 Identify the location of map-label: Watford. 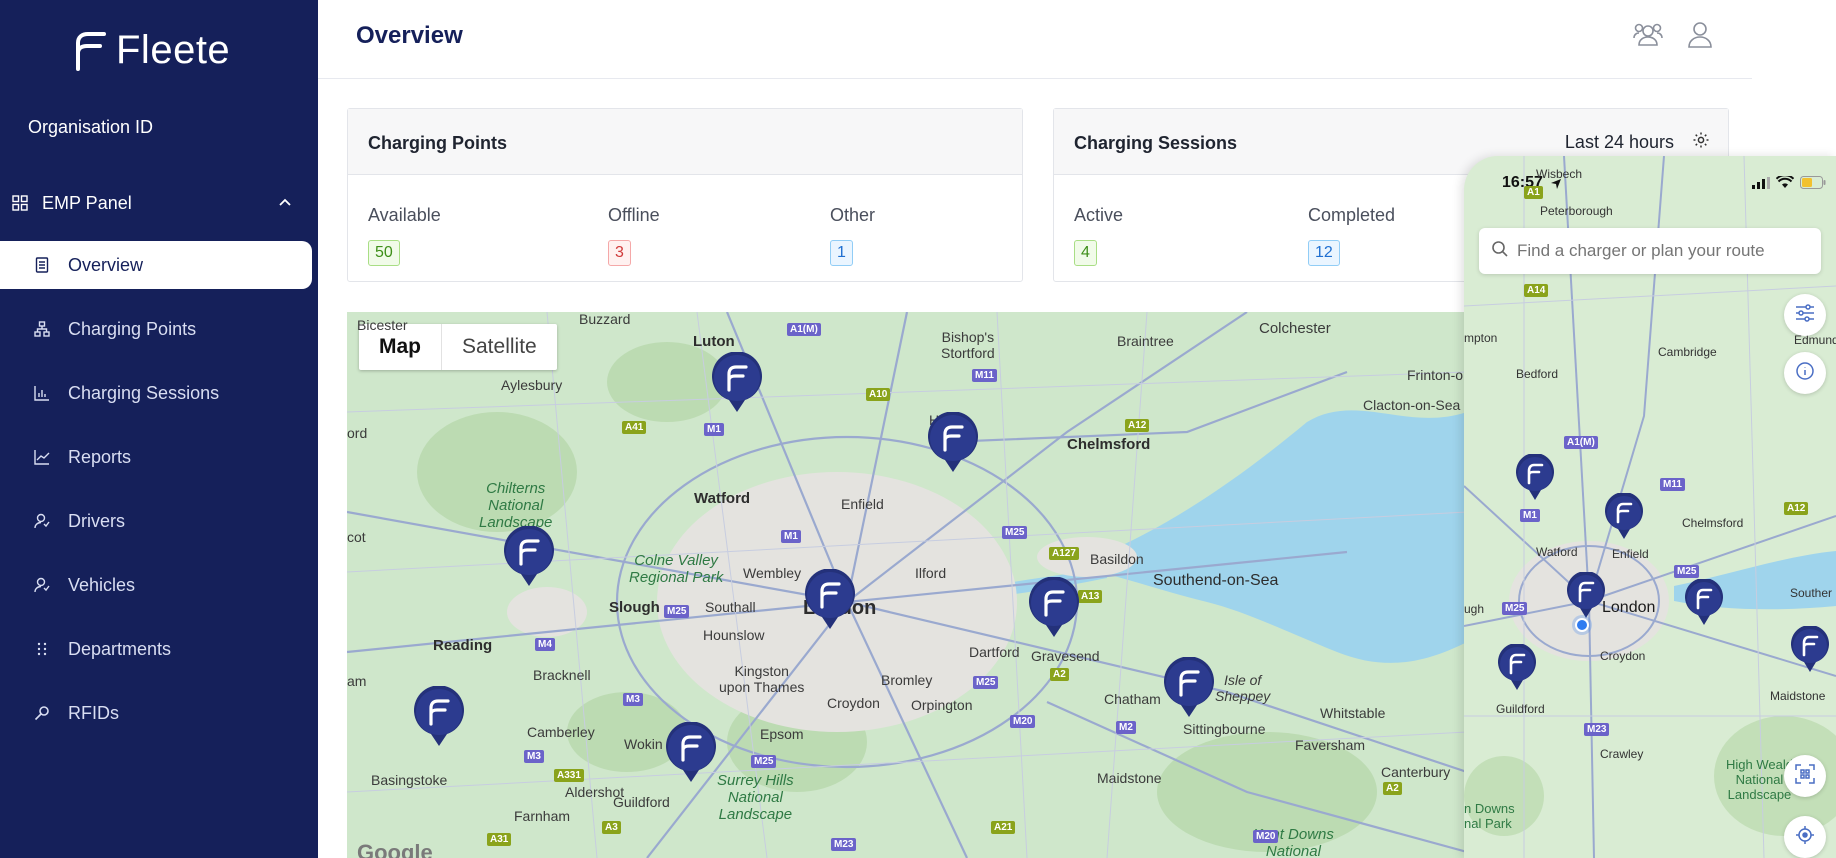
(722, 498).